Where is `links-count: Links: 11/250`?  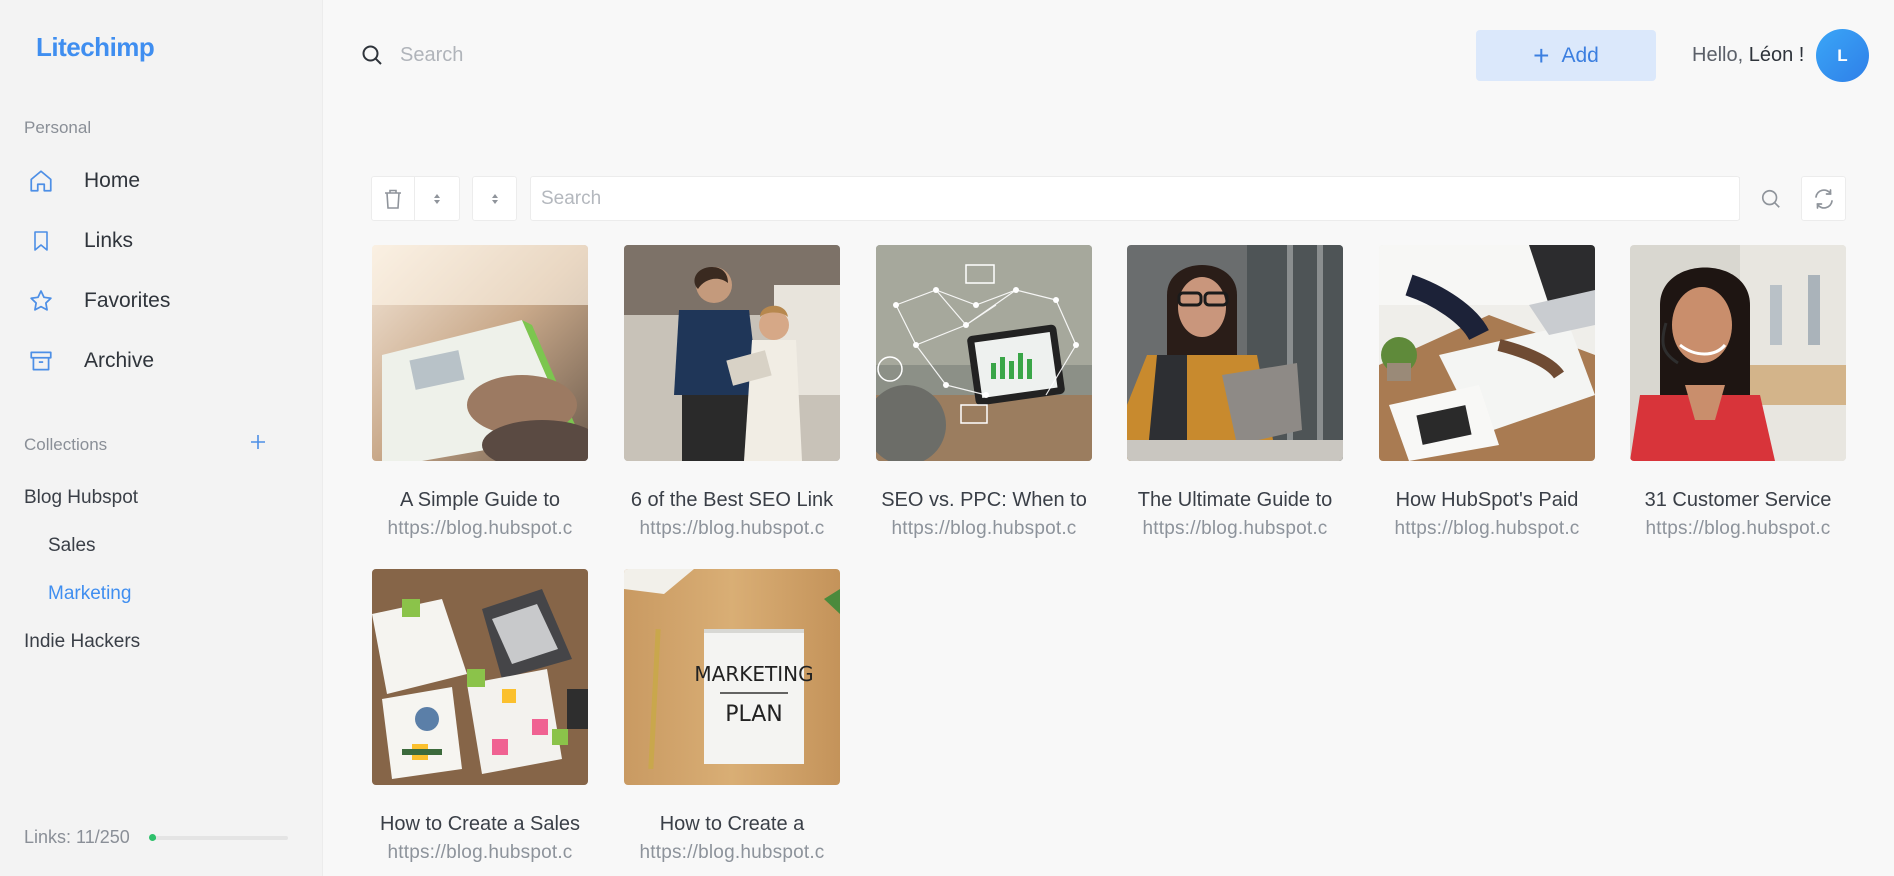 links-count: Links: 11/250 is located at coordinates (77, 837).